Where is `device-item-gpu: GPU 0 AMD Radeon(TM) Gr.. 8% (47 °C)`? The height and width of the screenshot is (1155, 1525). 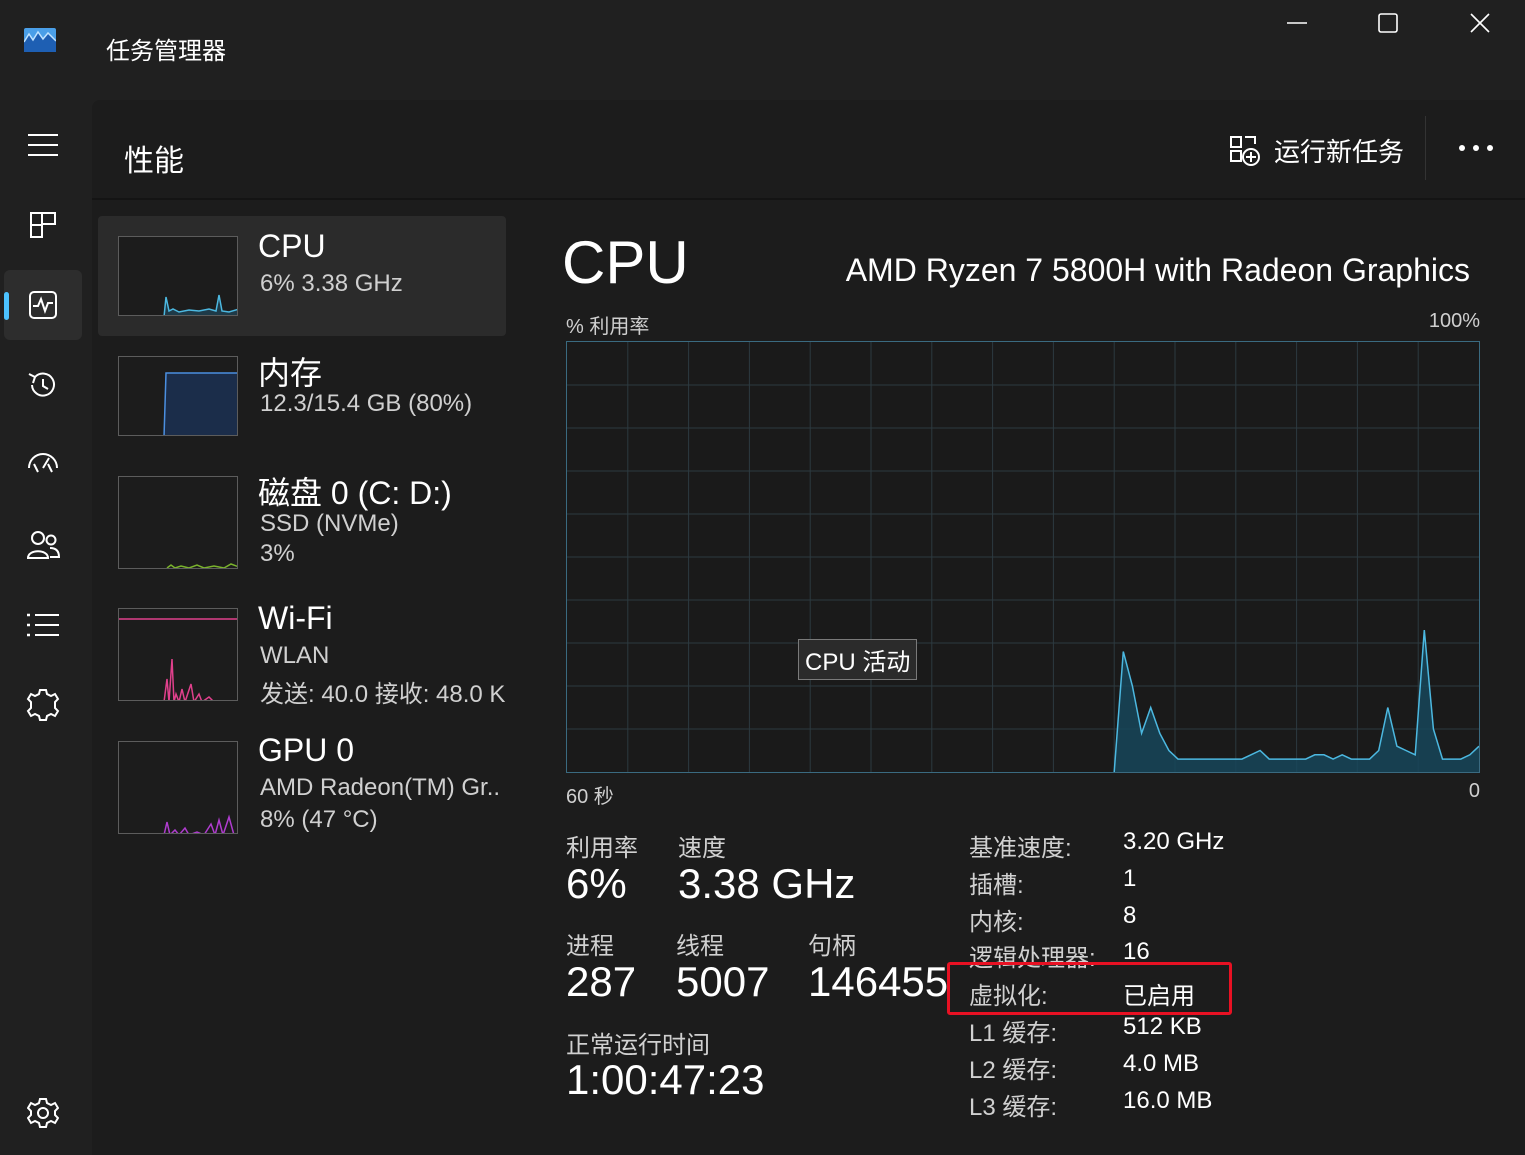 device-item-gpu: GPU 0 AMD Radeon(TM) Gr.. 8% (47 °C) is located at coordinates (302, 785).